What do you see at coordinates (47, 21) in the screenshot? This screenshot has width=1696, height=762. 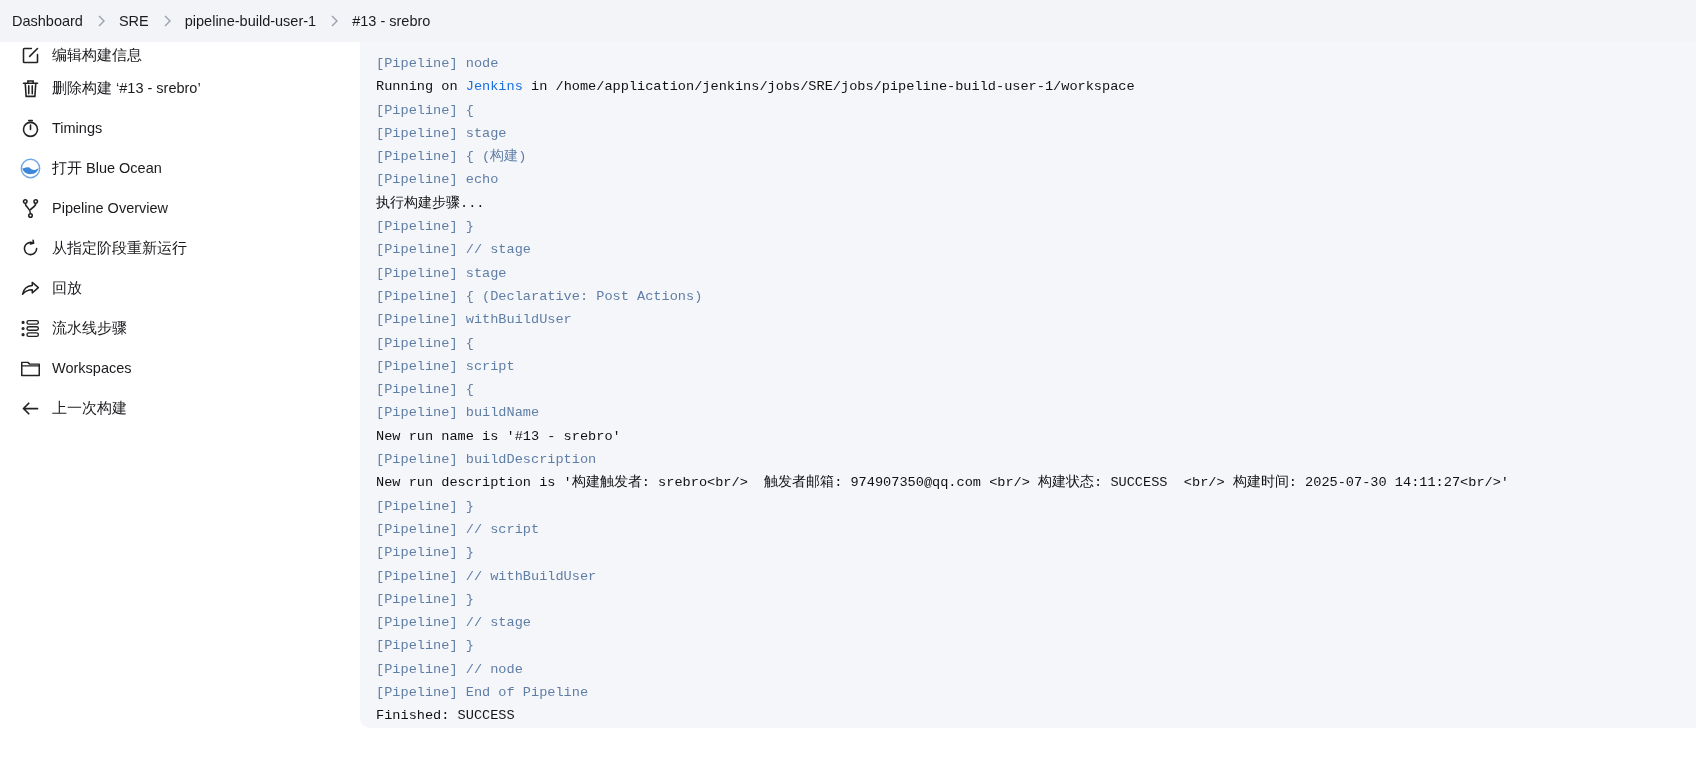 I see `breadcrumb-link: Dashboard` at bounding box center [47, 21].